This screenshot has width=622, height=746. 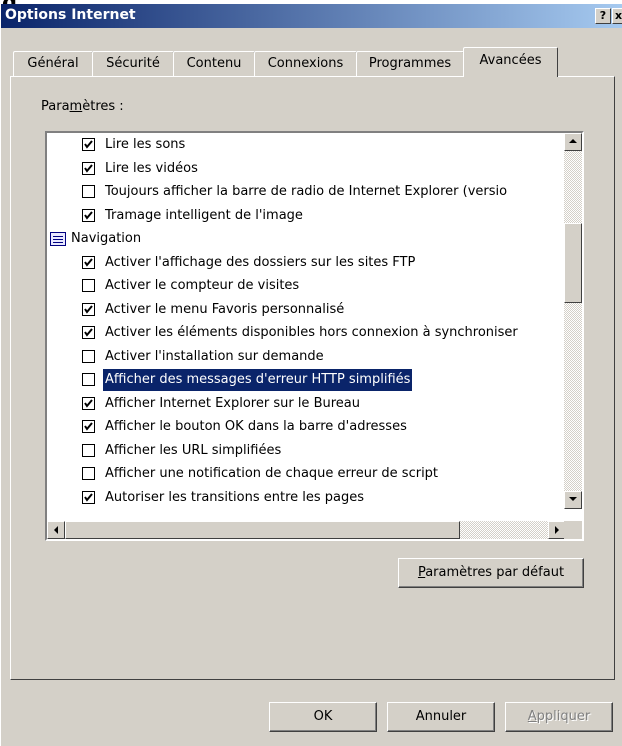 What do you see at coordinates (510, 62) in the screenshot?
I see `tab-advanced: Avancées` at bounding box center [510, 62].